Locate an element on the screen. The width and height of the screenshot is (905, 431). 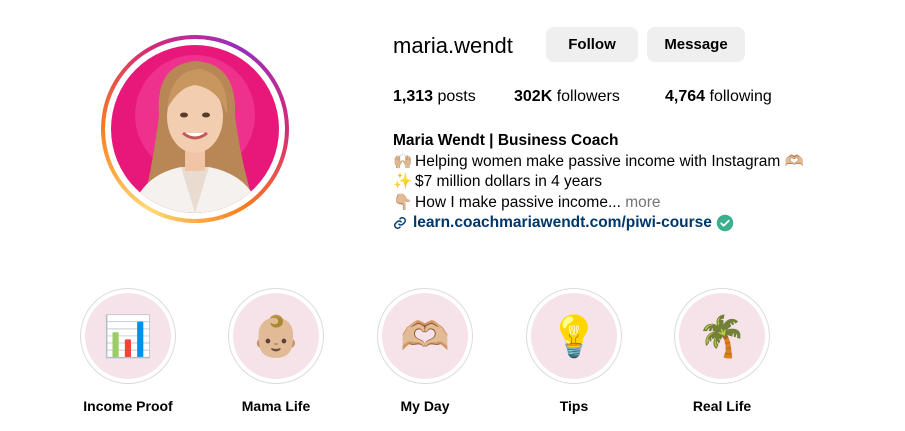
bar-chart-icon: 📊 is located at coordinates (128, 336).